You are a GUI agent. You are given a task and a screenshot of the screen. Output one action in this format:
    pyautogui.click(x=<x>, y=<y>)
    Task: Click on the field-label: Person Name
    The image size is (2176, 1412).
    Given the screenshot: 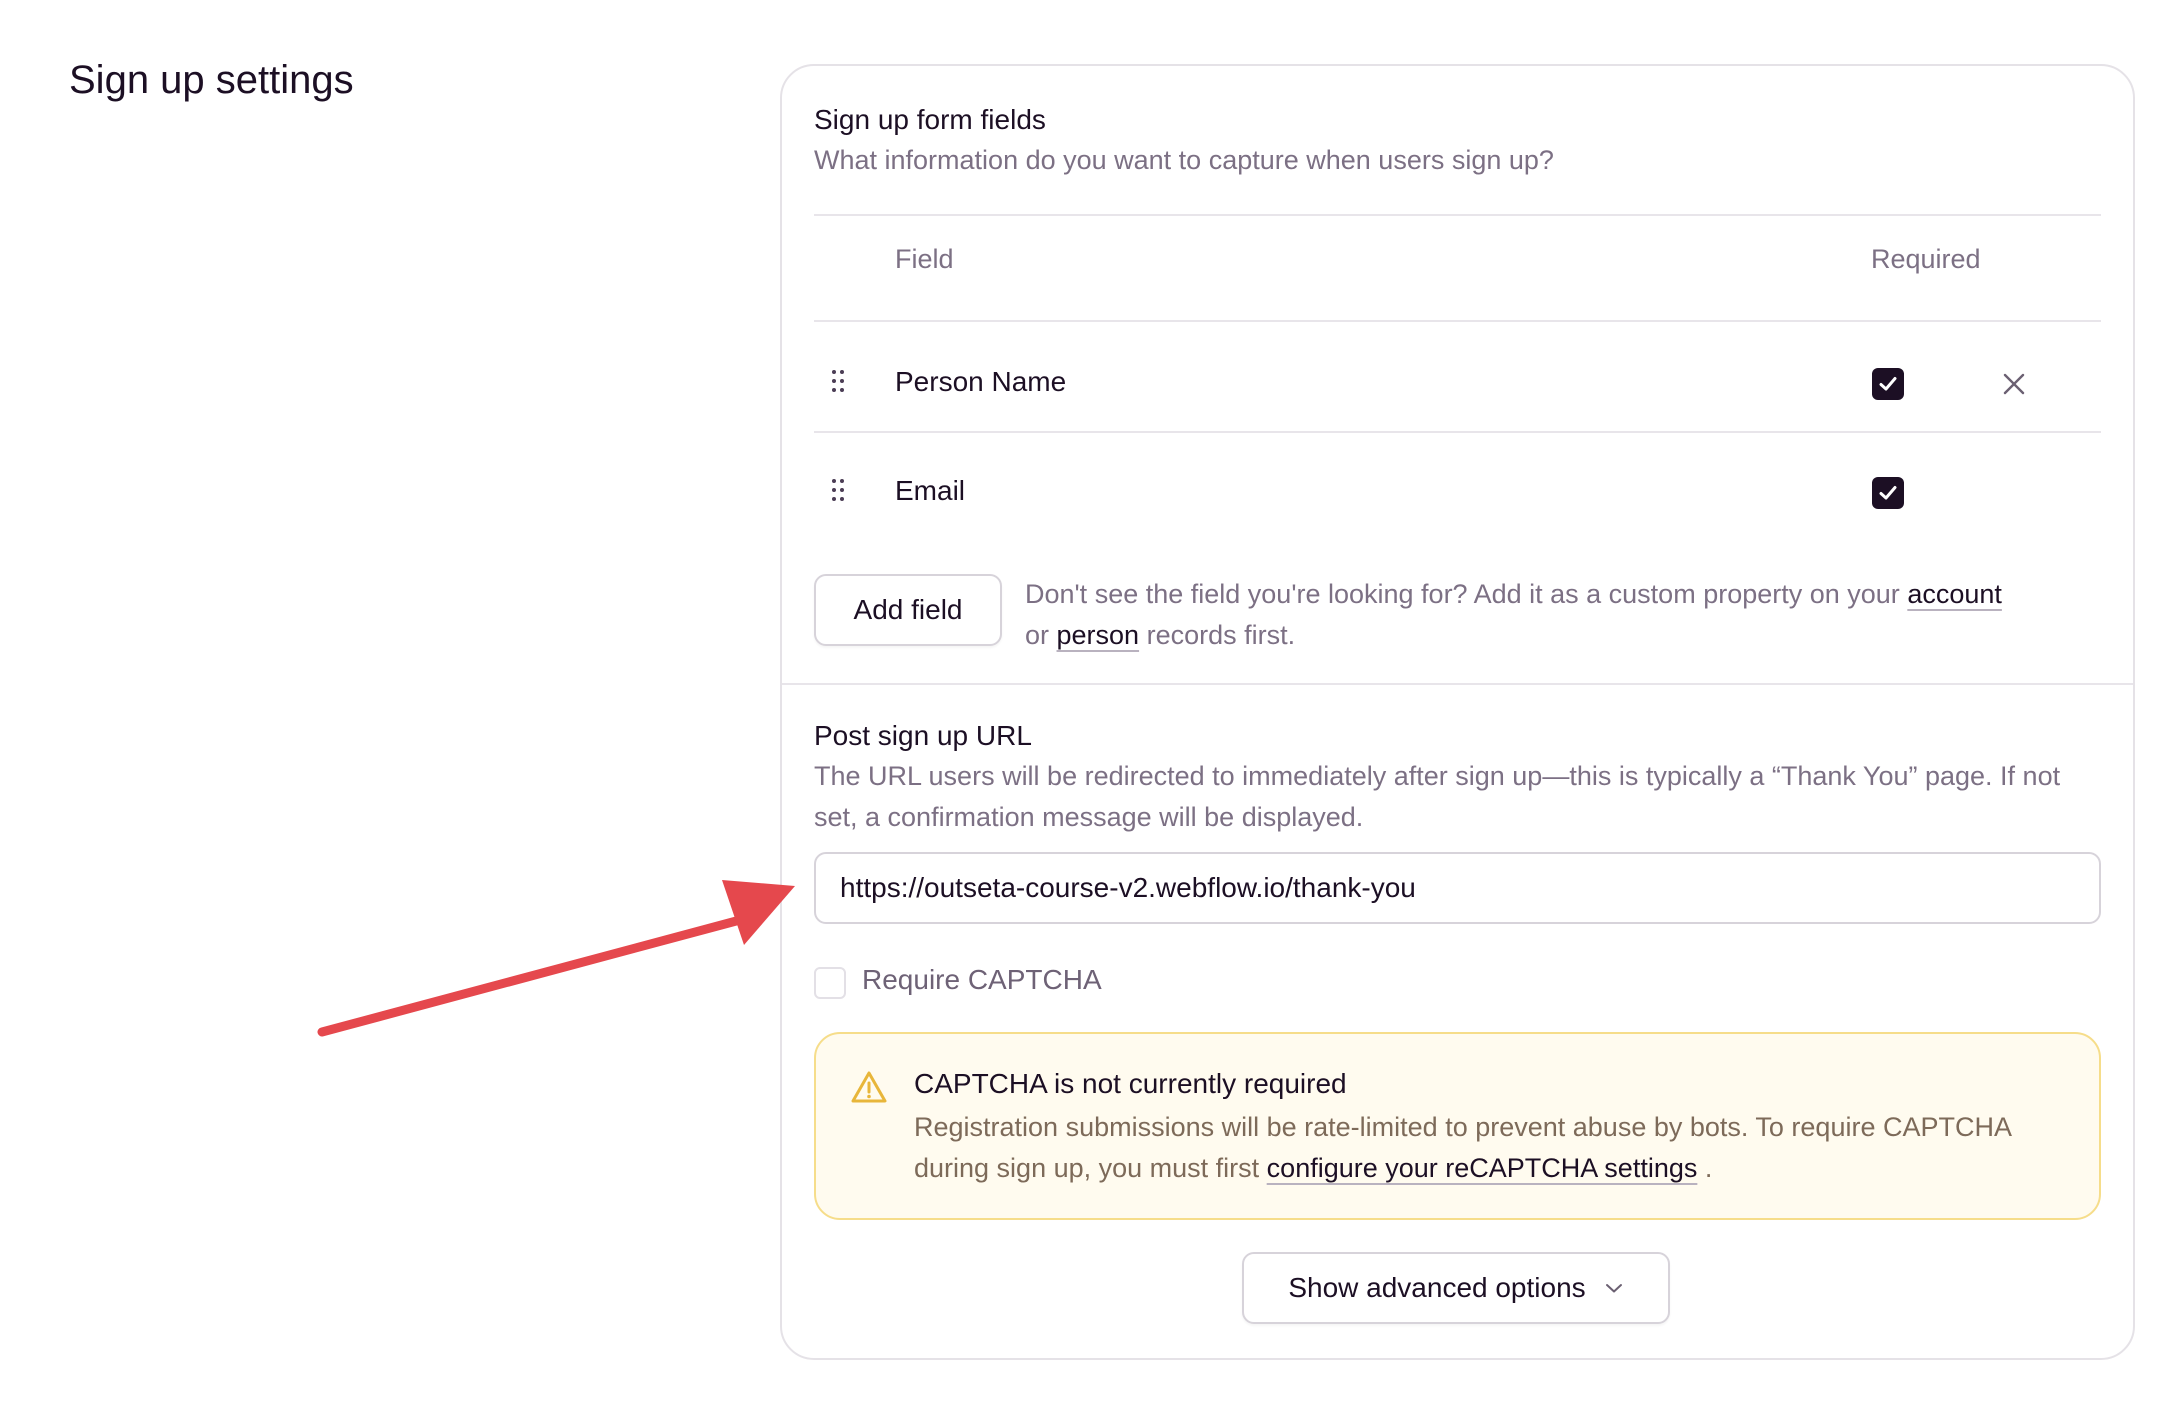 What is the action you would take?
    pyautogui.click(x=981, y=381)
    